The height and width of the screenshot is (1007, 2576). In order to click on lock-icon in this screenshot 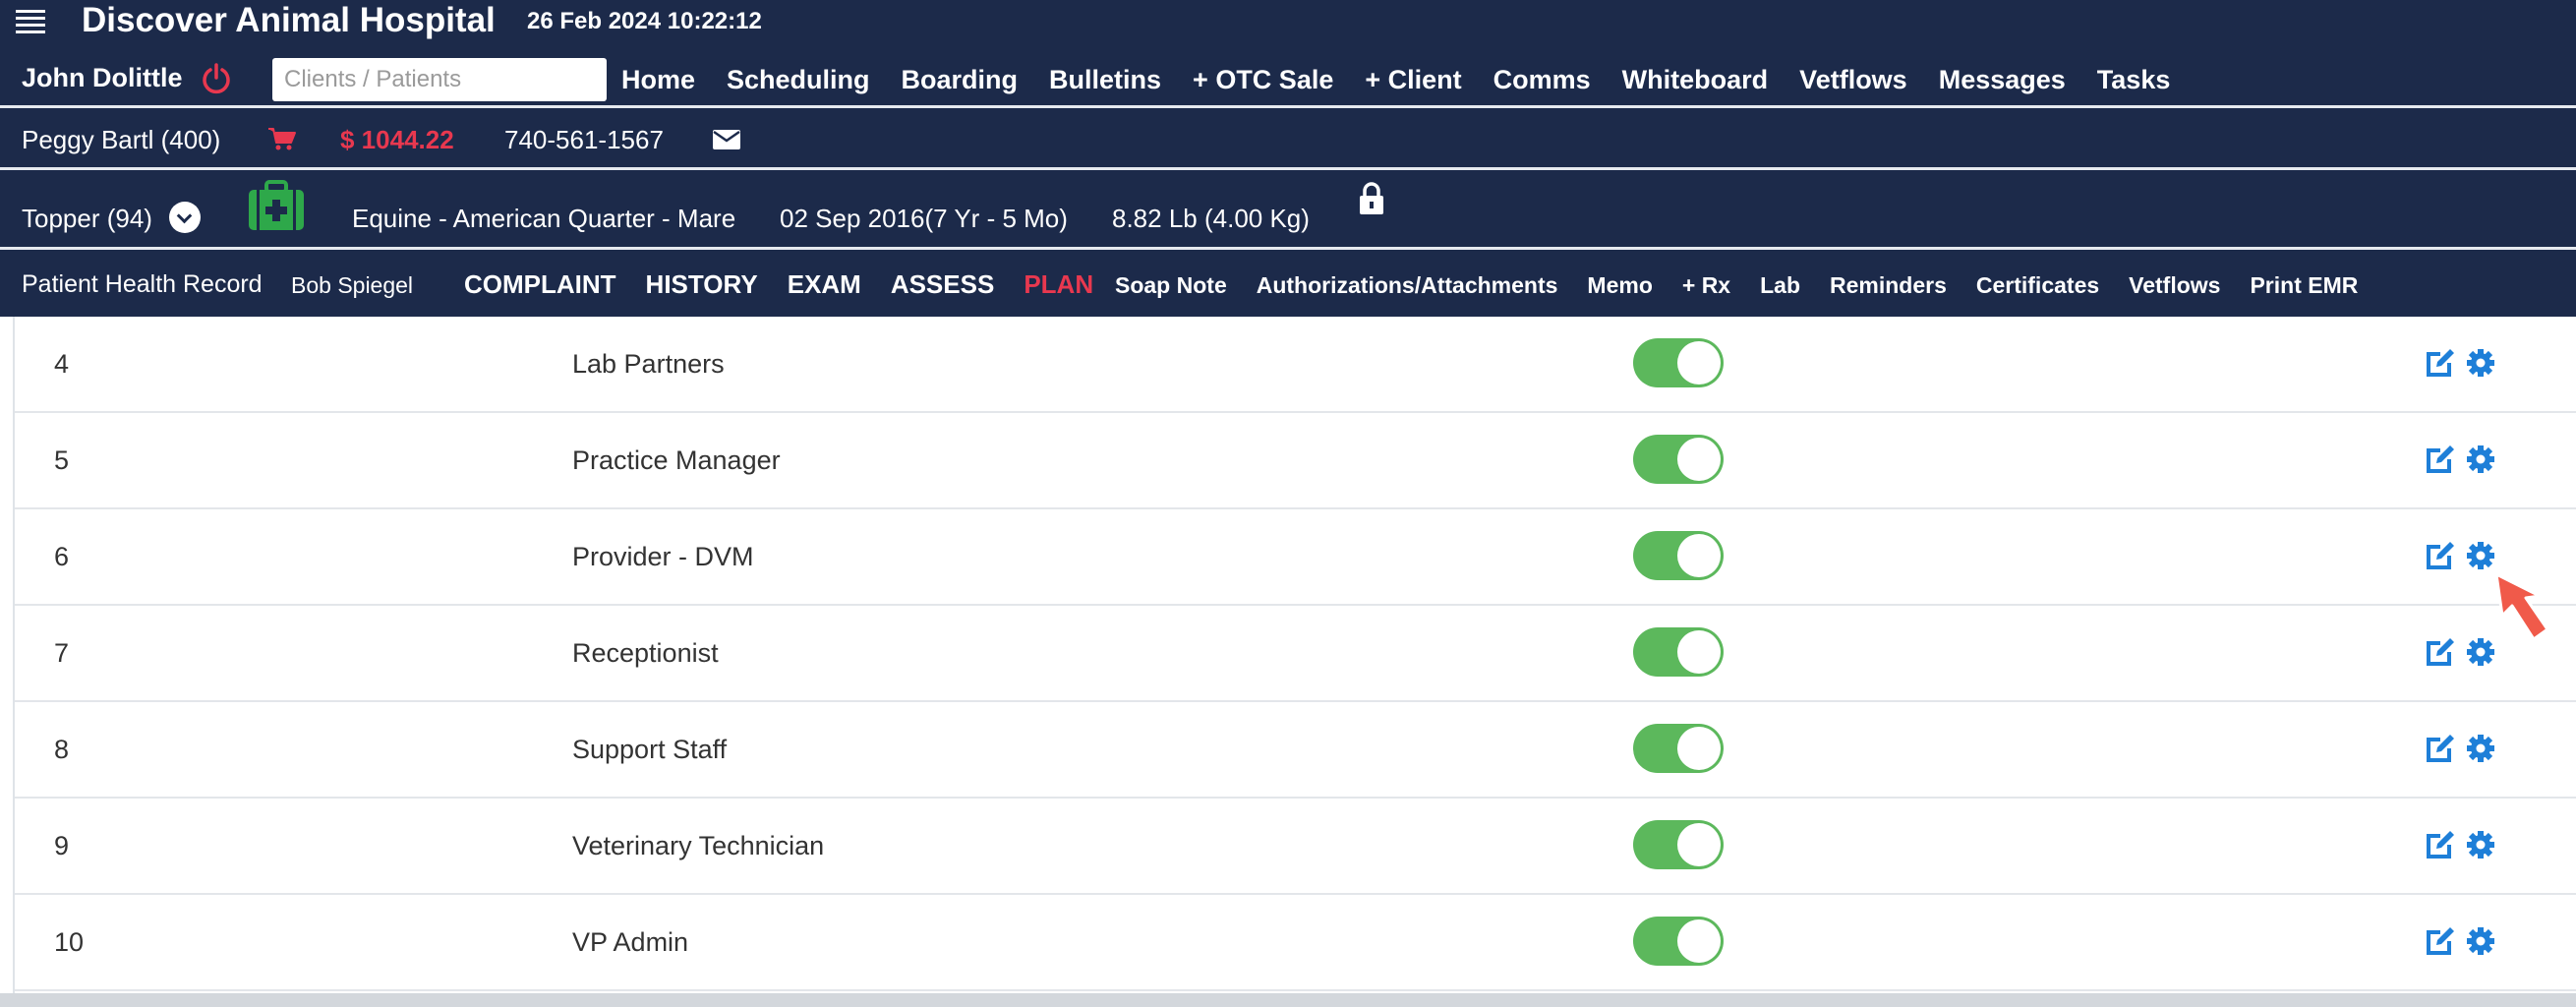, I will do `click(1371, 198)`.